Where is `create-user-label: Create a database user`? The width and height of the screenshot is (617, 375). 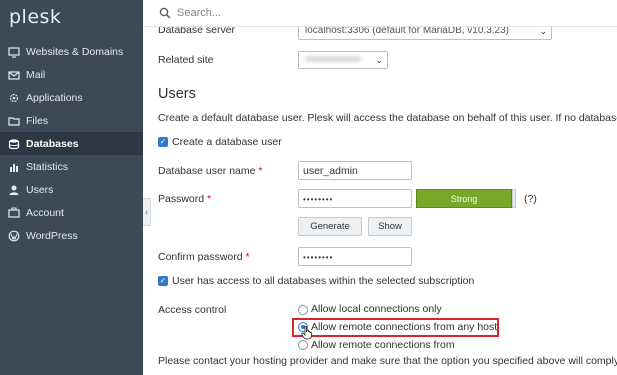
create-user-label: Create a database user is located at coordinates (227, 142).